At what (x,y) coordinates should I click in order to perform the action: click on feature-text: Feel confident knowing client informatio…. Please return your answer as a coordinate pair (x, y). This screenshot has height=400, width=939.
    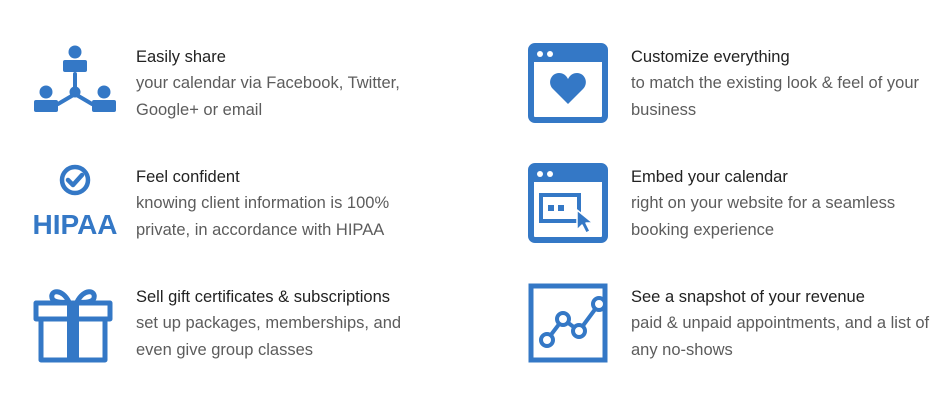
    Looking at the image, I should click on (286, 205).